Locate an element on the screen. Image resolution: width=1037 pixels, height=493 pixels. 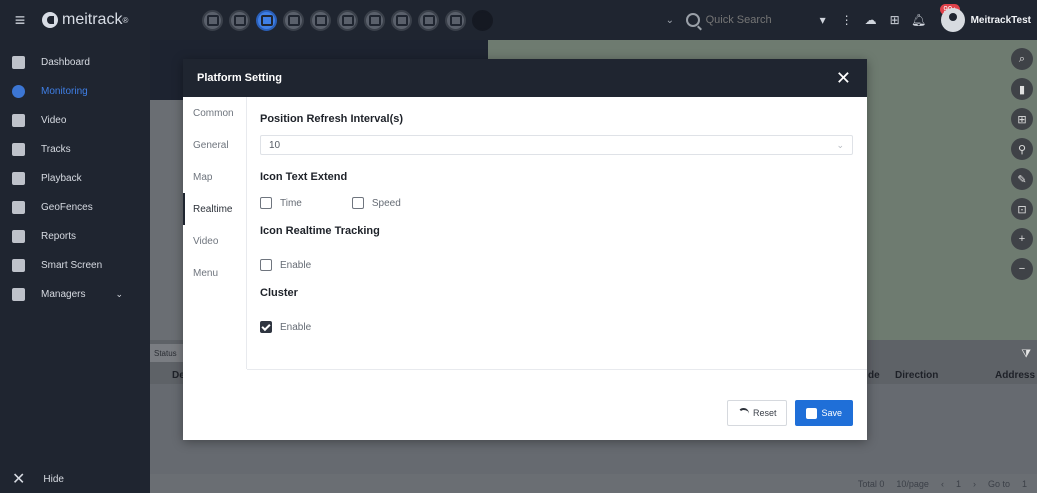
column-header-de-right: de is located at coordinates (874, 375).